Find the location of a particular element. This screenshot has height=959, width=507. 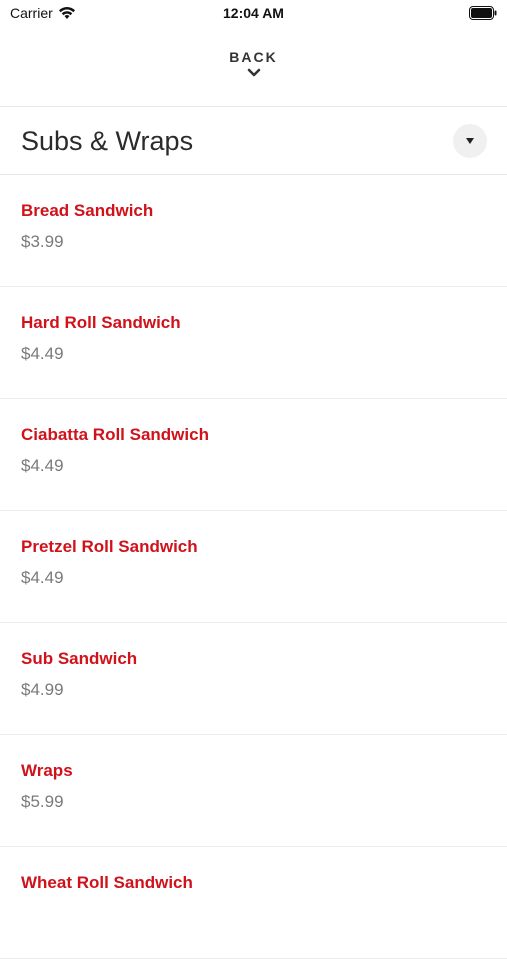

menu-item: Sub Sandwich $4.99 is located at coordinates (253, 679).